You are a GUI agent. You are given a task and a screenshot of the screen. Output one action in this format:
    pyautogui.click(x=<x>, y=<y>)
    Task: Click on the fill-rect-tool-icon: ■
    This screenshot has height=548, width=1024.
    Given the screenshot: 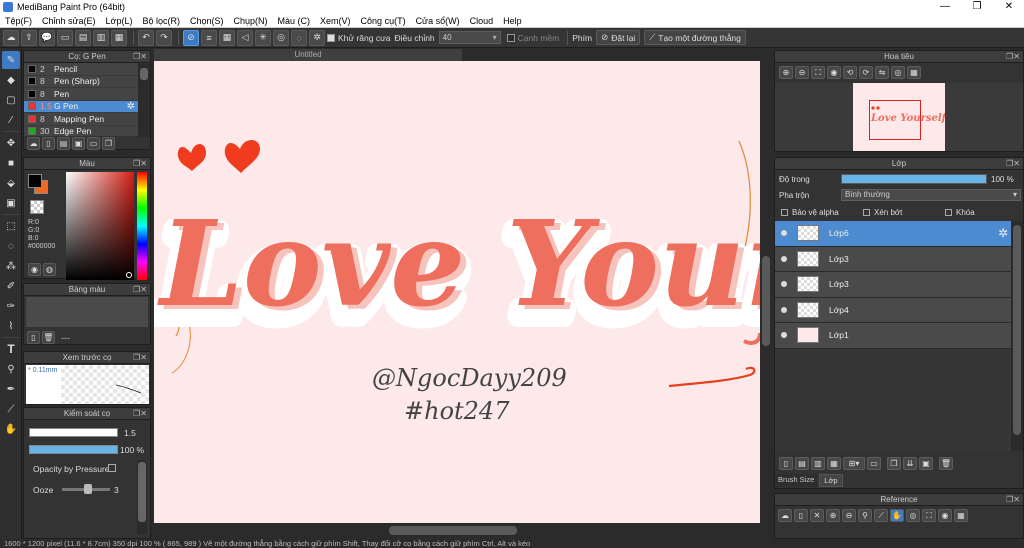 What is the action you would take?
    pyautogui.click(x=11, y=163)
    